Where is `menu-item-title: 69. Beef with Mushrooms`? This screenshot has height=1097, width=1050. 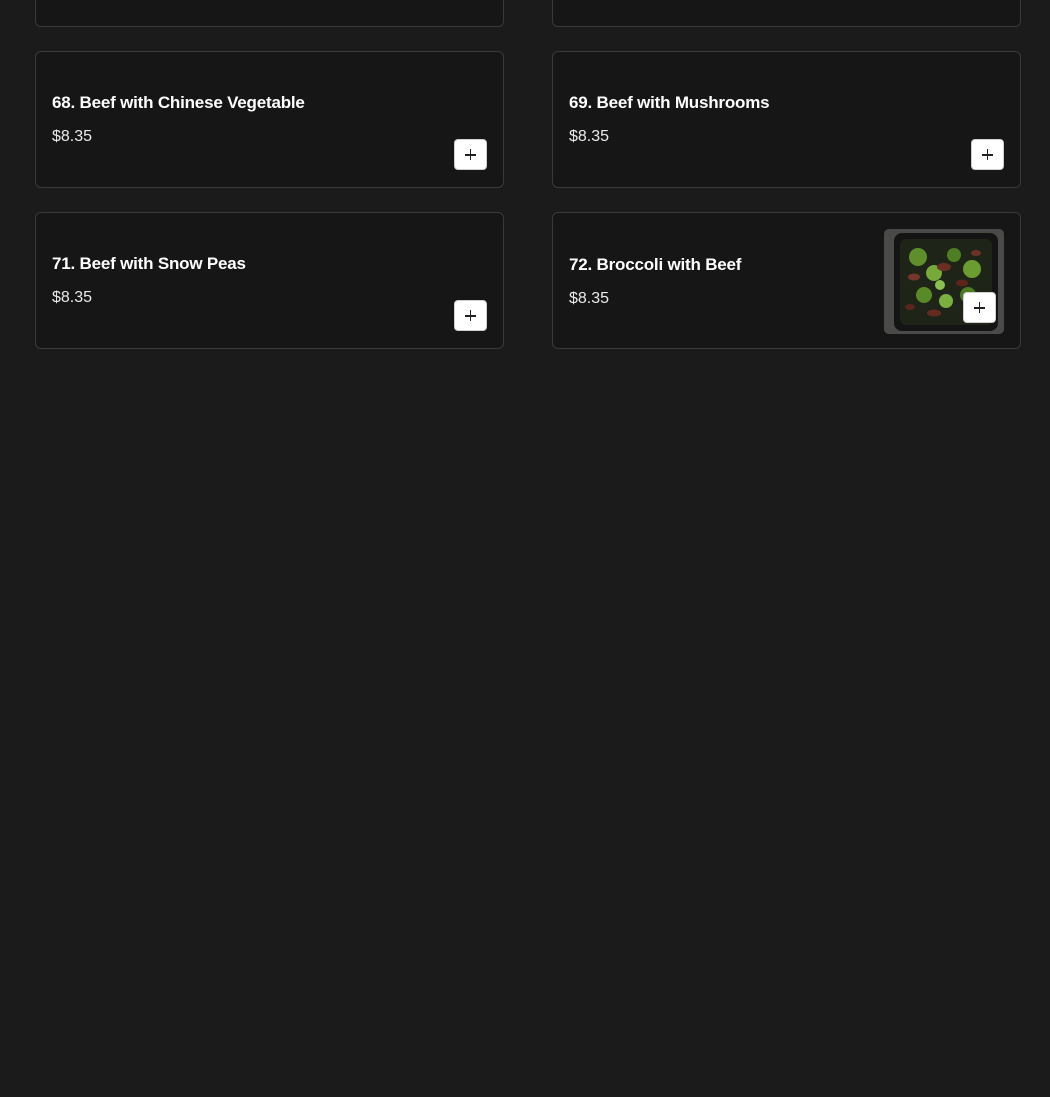 menu-item-title: 69. Beef with Mushrooms is located at coordinates (669, 102).